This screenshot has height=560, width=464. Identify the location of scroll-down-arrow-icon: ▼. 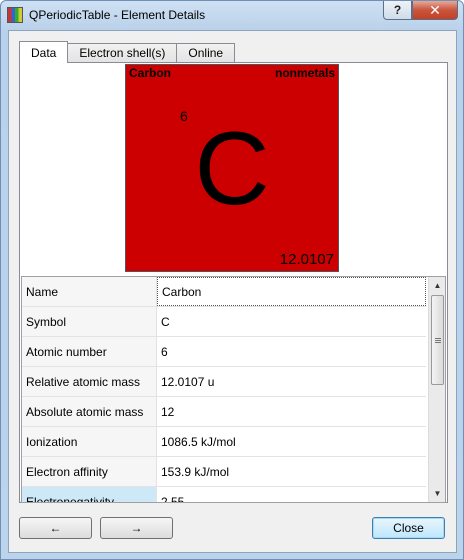
(437, 493).